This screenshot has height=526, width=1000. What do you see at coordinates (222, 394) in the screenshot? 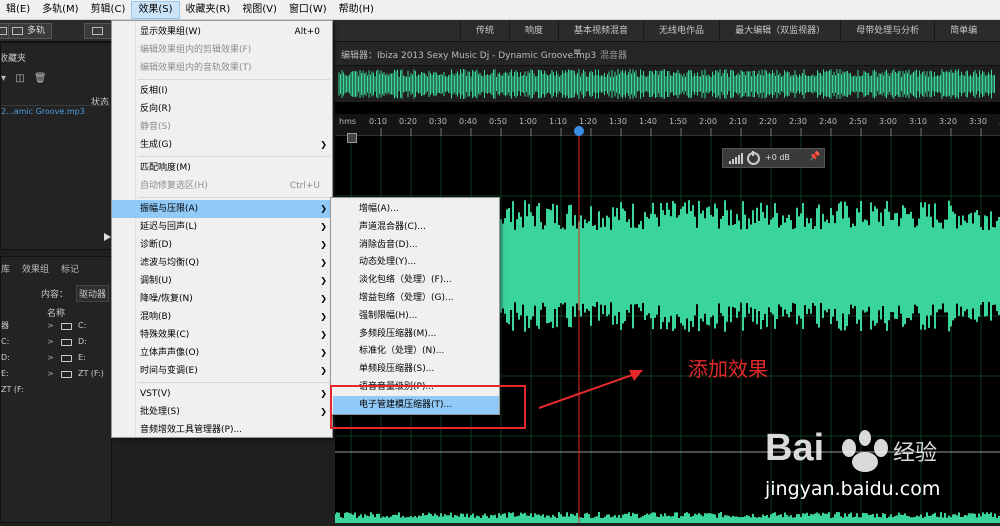
I see `effects-menu-item: VST(V) ❯` at bounding box center [222, 394].